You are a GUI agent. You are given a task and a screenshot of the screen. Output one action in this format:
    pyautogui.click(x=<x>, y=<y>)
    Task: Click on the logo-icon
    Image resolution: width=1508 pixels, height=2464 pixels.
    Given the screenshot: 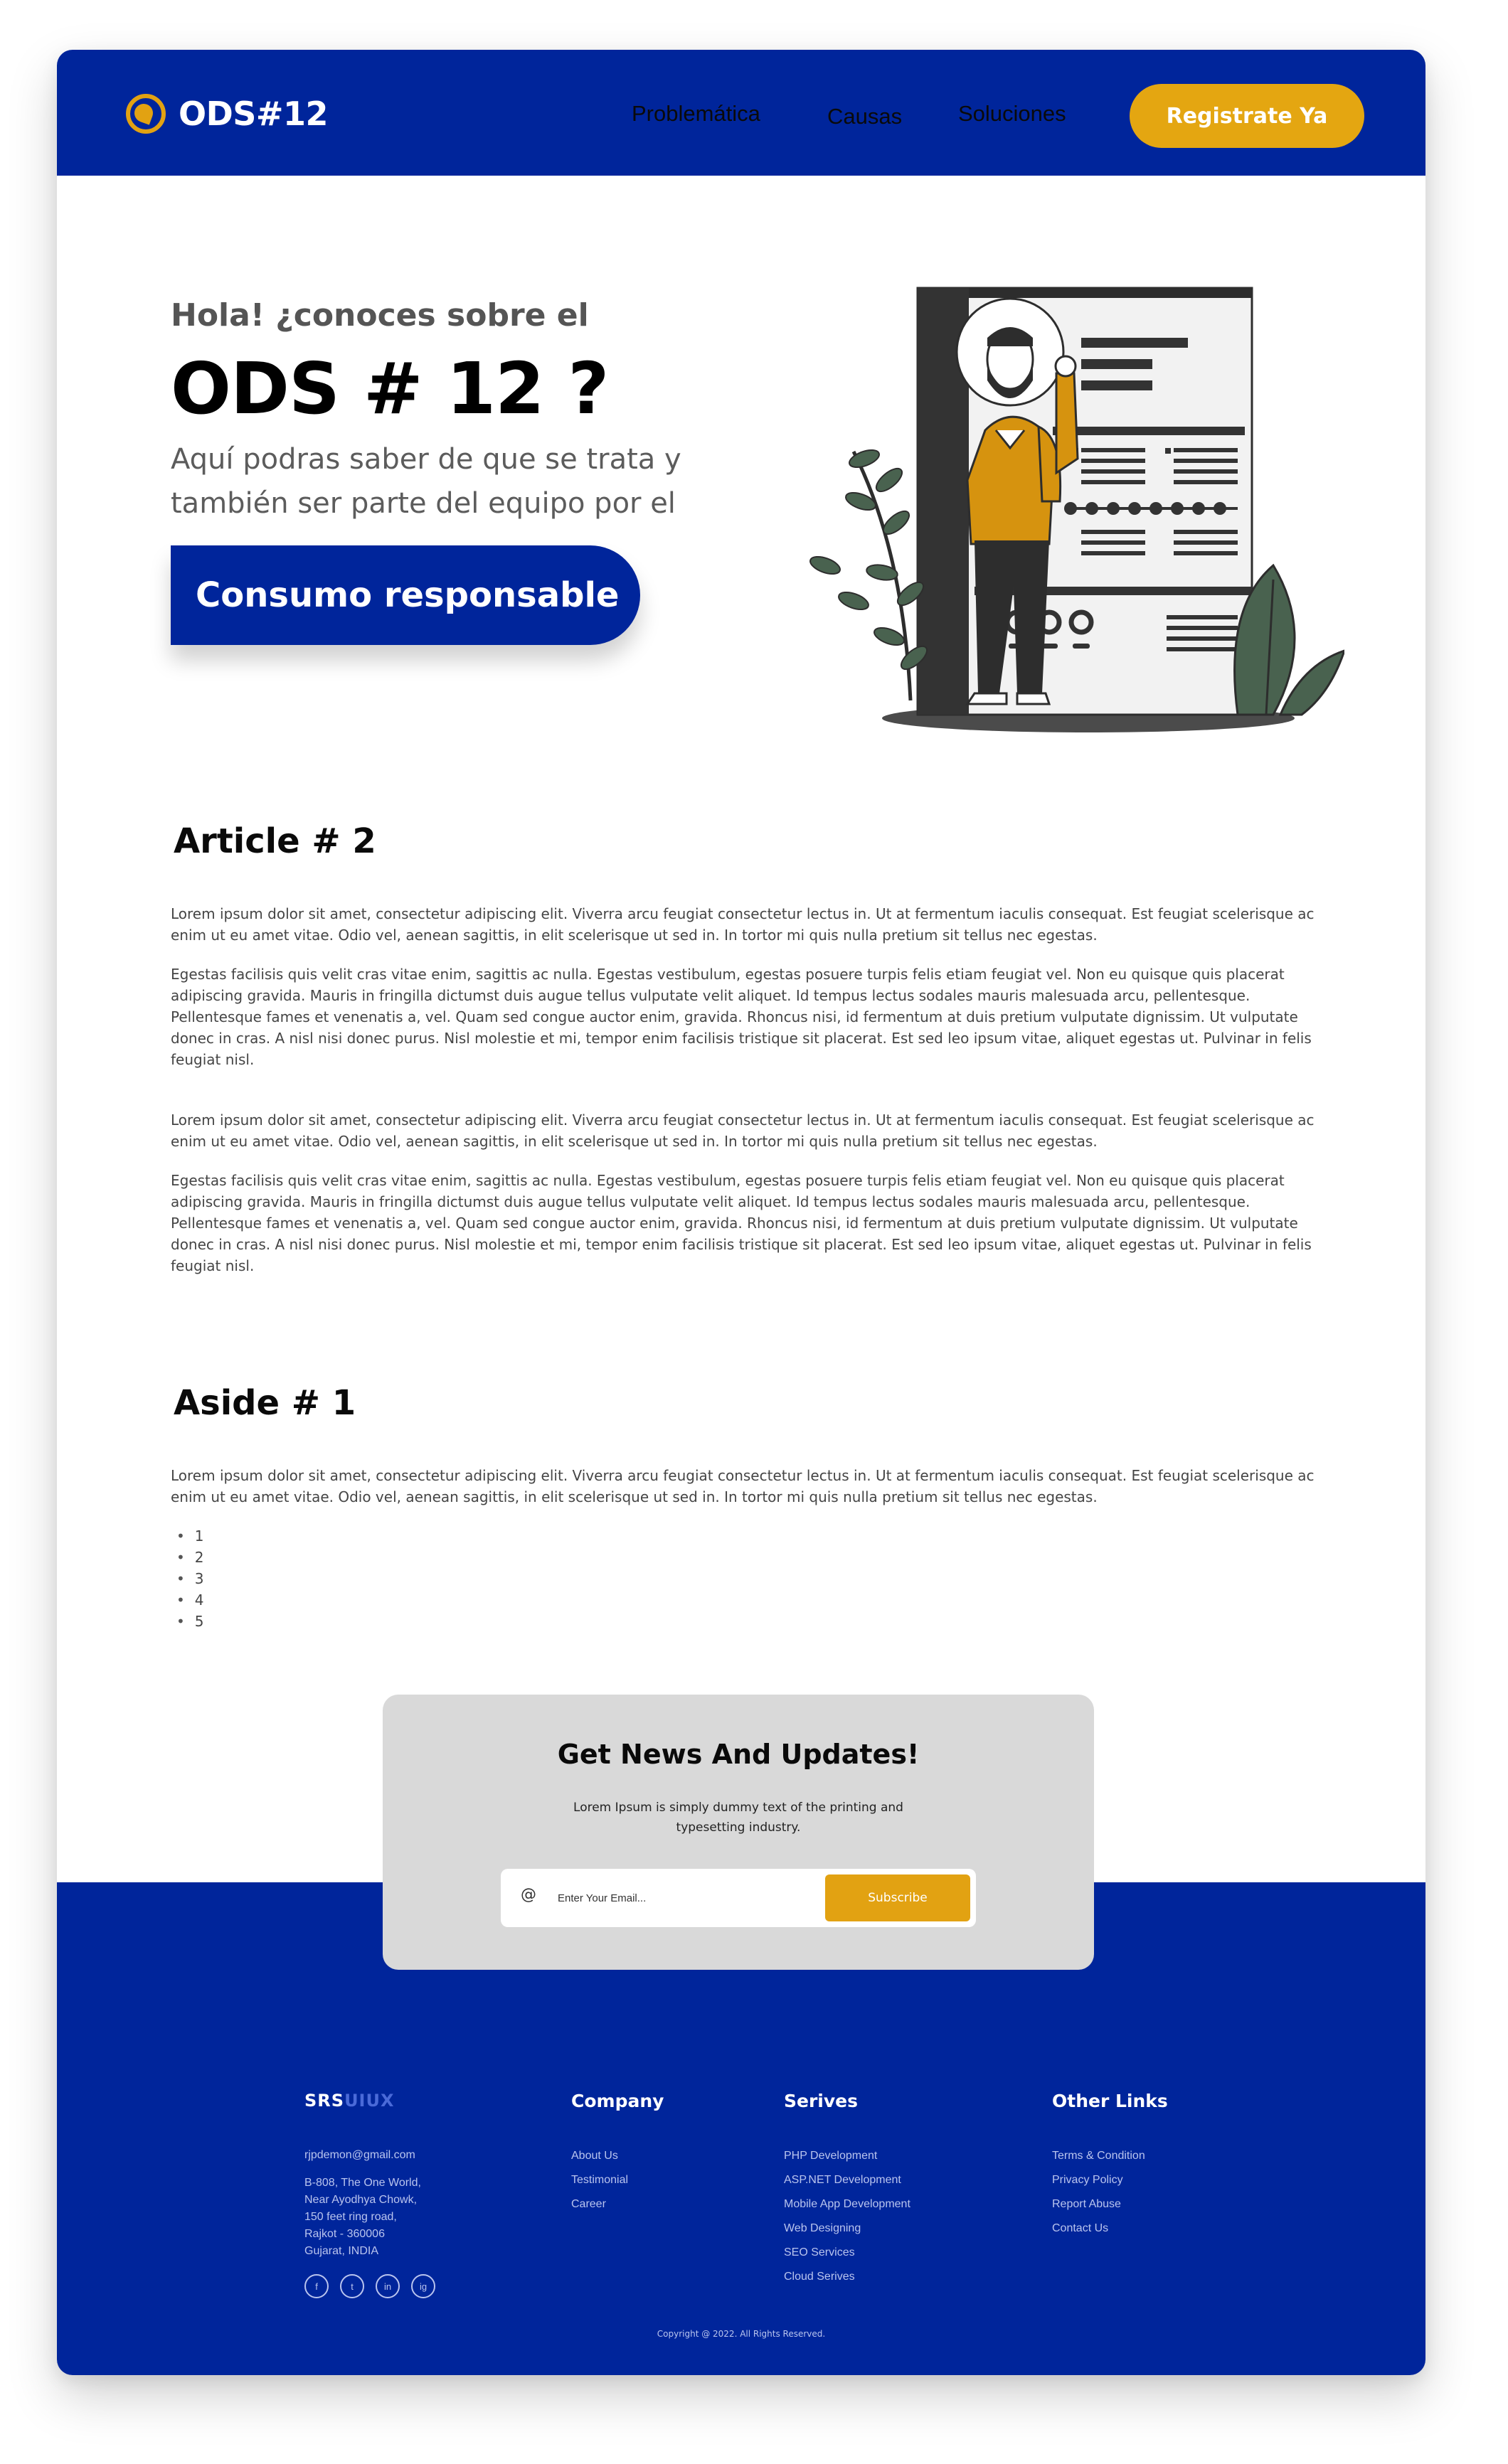 What is the action you would take?
    pyautogui.click(x=146, y=114)
    